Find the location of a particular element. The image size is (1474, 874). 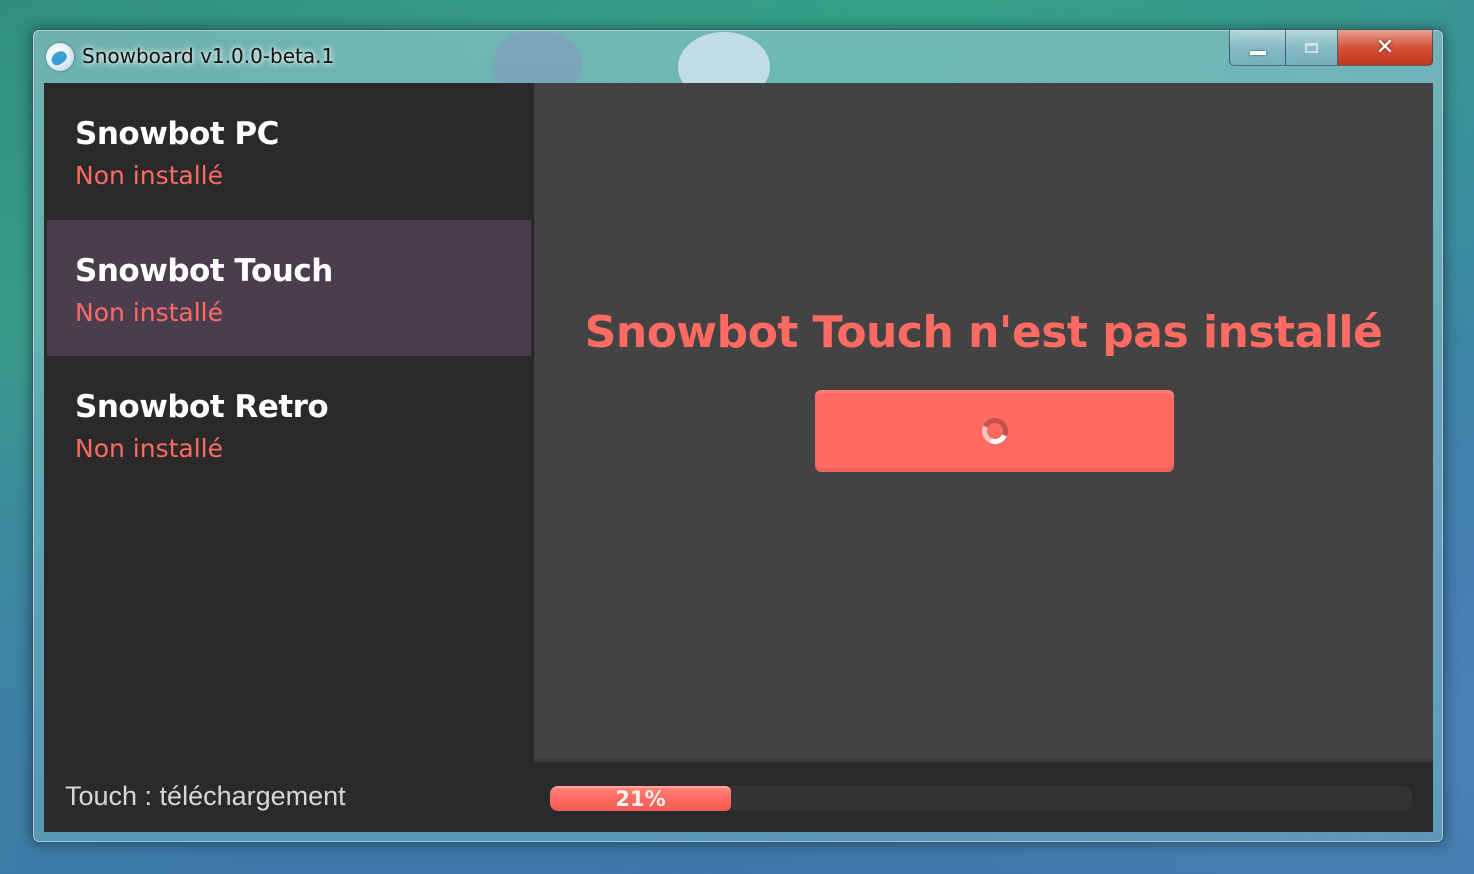

not-installed-message: Snowbot Touch n'est pas installé is located at coordinates (983, 332).